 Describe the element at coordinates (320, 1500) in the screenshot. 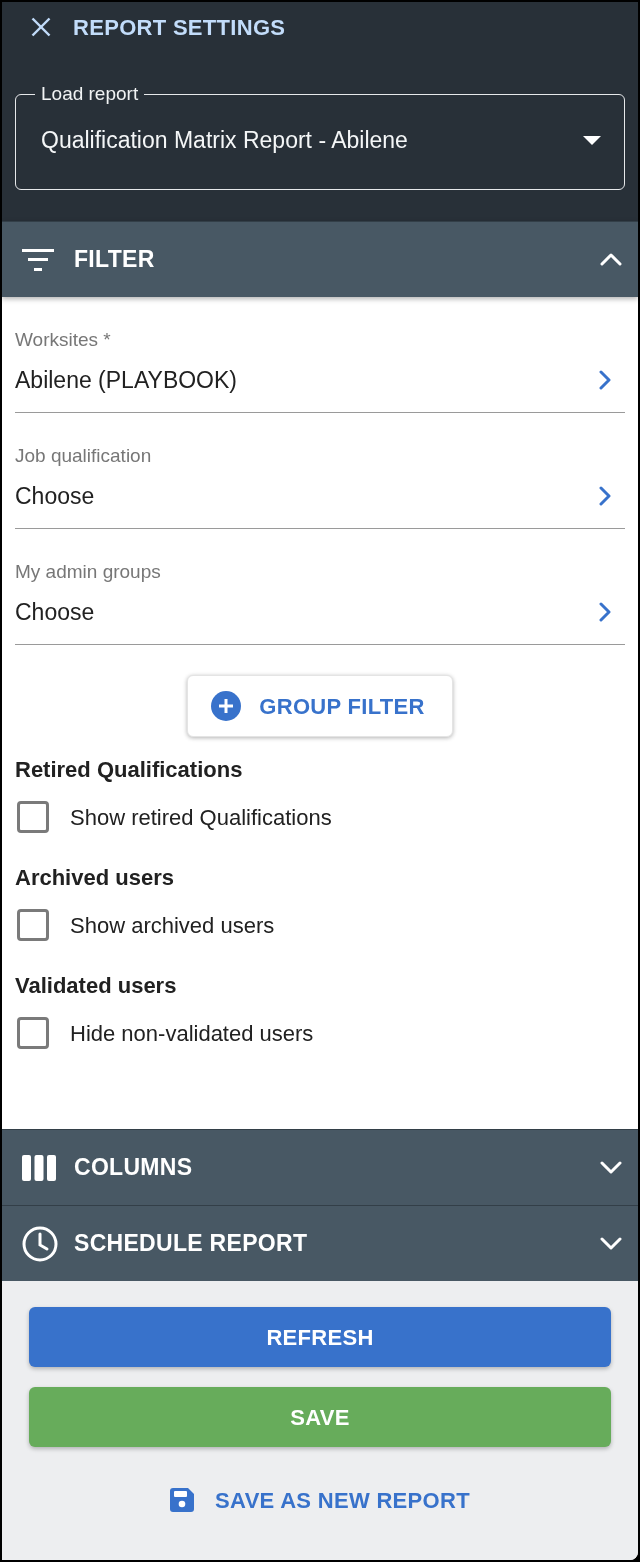

I see `save-as-new-link: SAVE AS NEW REPORT` at that location.